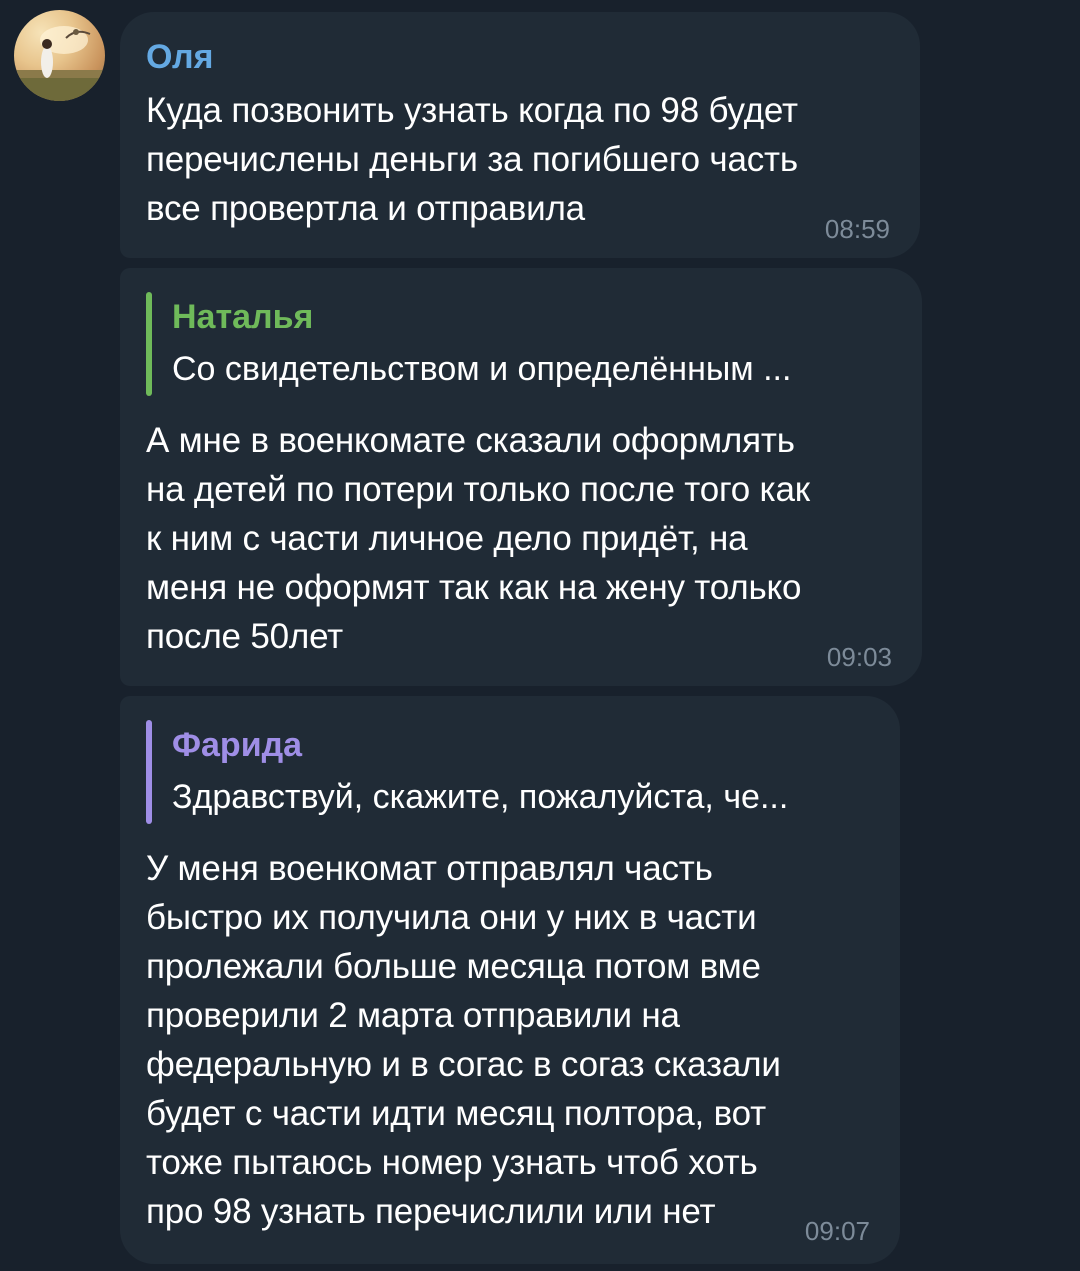  What do you see at coordinates (857, 229) in the screenshot?
I see `message-time: 08:59` at bounding box center [857, 229].